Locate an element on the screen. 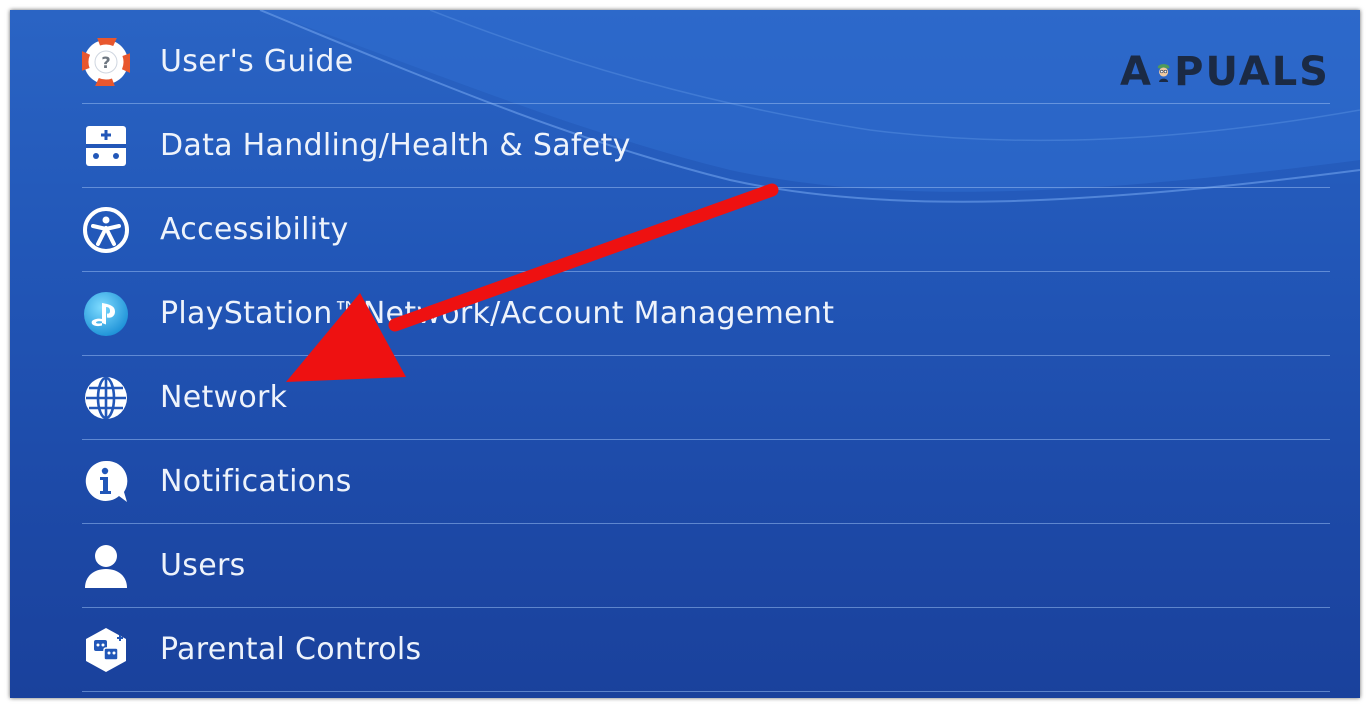 The height and width of the screenshot is (708, 1370). globe-icon is located at coordinates (106, 398).